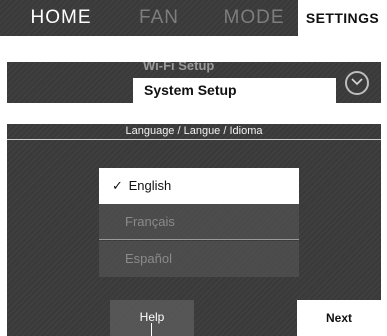  Describe the element at coordinates (151, 329) in the screenshot. I see `text-cursor` at that location.